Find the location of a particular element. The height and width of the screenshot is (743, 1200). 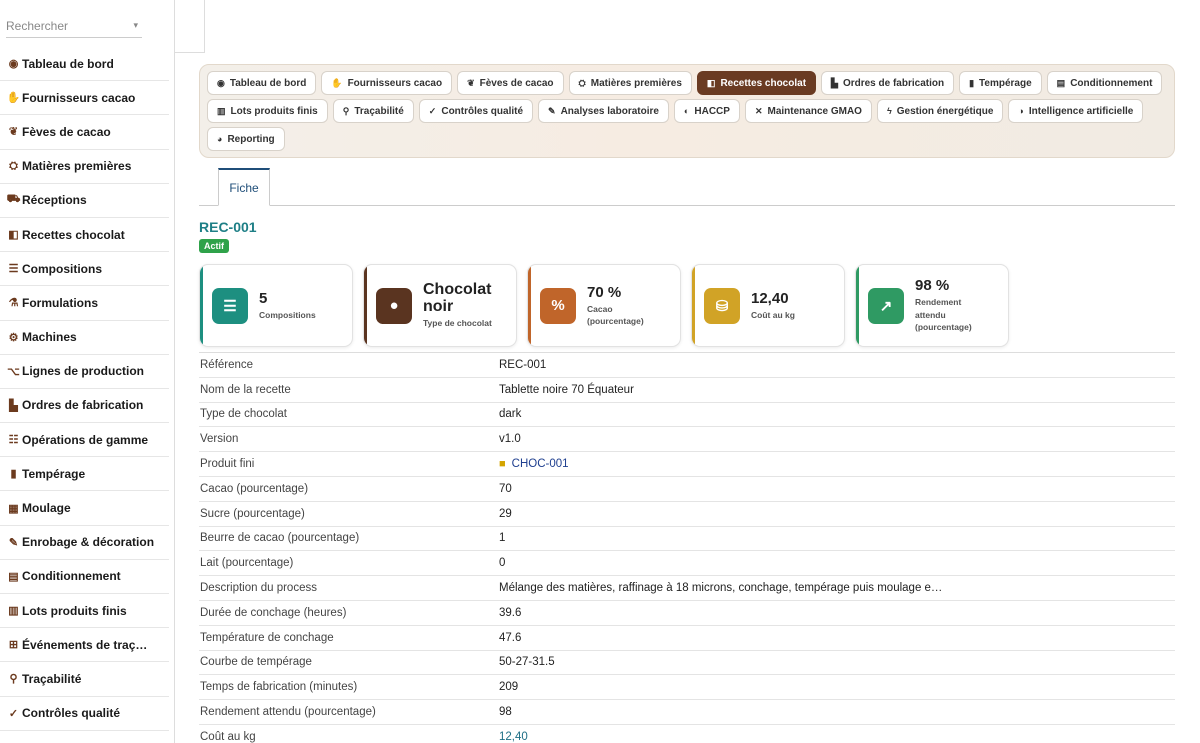

module-button-fournisseurs-cacao: ✋ Fournisseurs cacao is located at coordinates (387, 83).